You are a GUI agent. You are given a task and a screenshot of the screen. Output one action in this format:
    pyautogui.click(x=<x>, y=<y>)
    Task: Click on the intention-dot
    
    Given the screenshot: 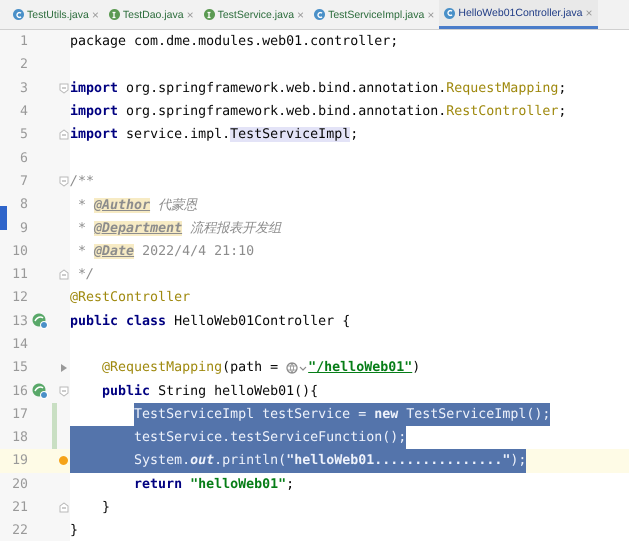 What is the action you would take?
    pyautogui.click(x=63, y=461)
    